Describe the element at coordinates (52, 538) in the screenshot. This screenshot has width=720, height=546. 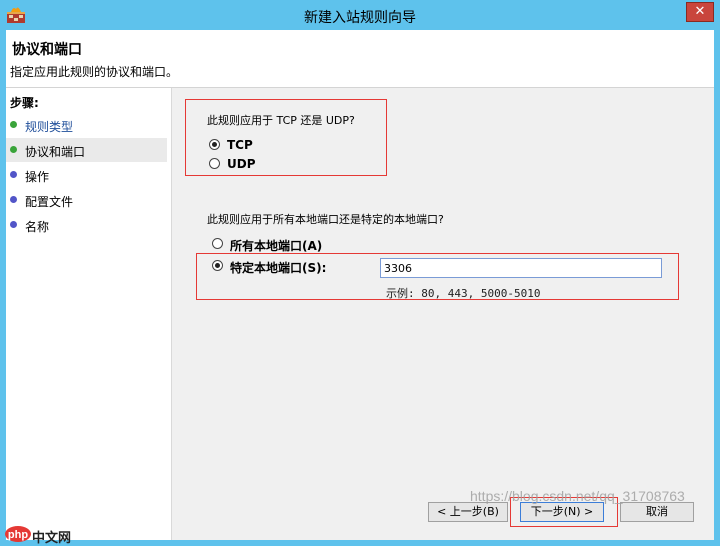
I see `logo-text: 中文网` at that location.